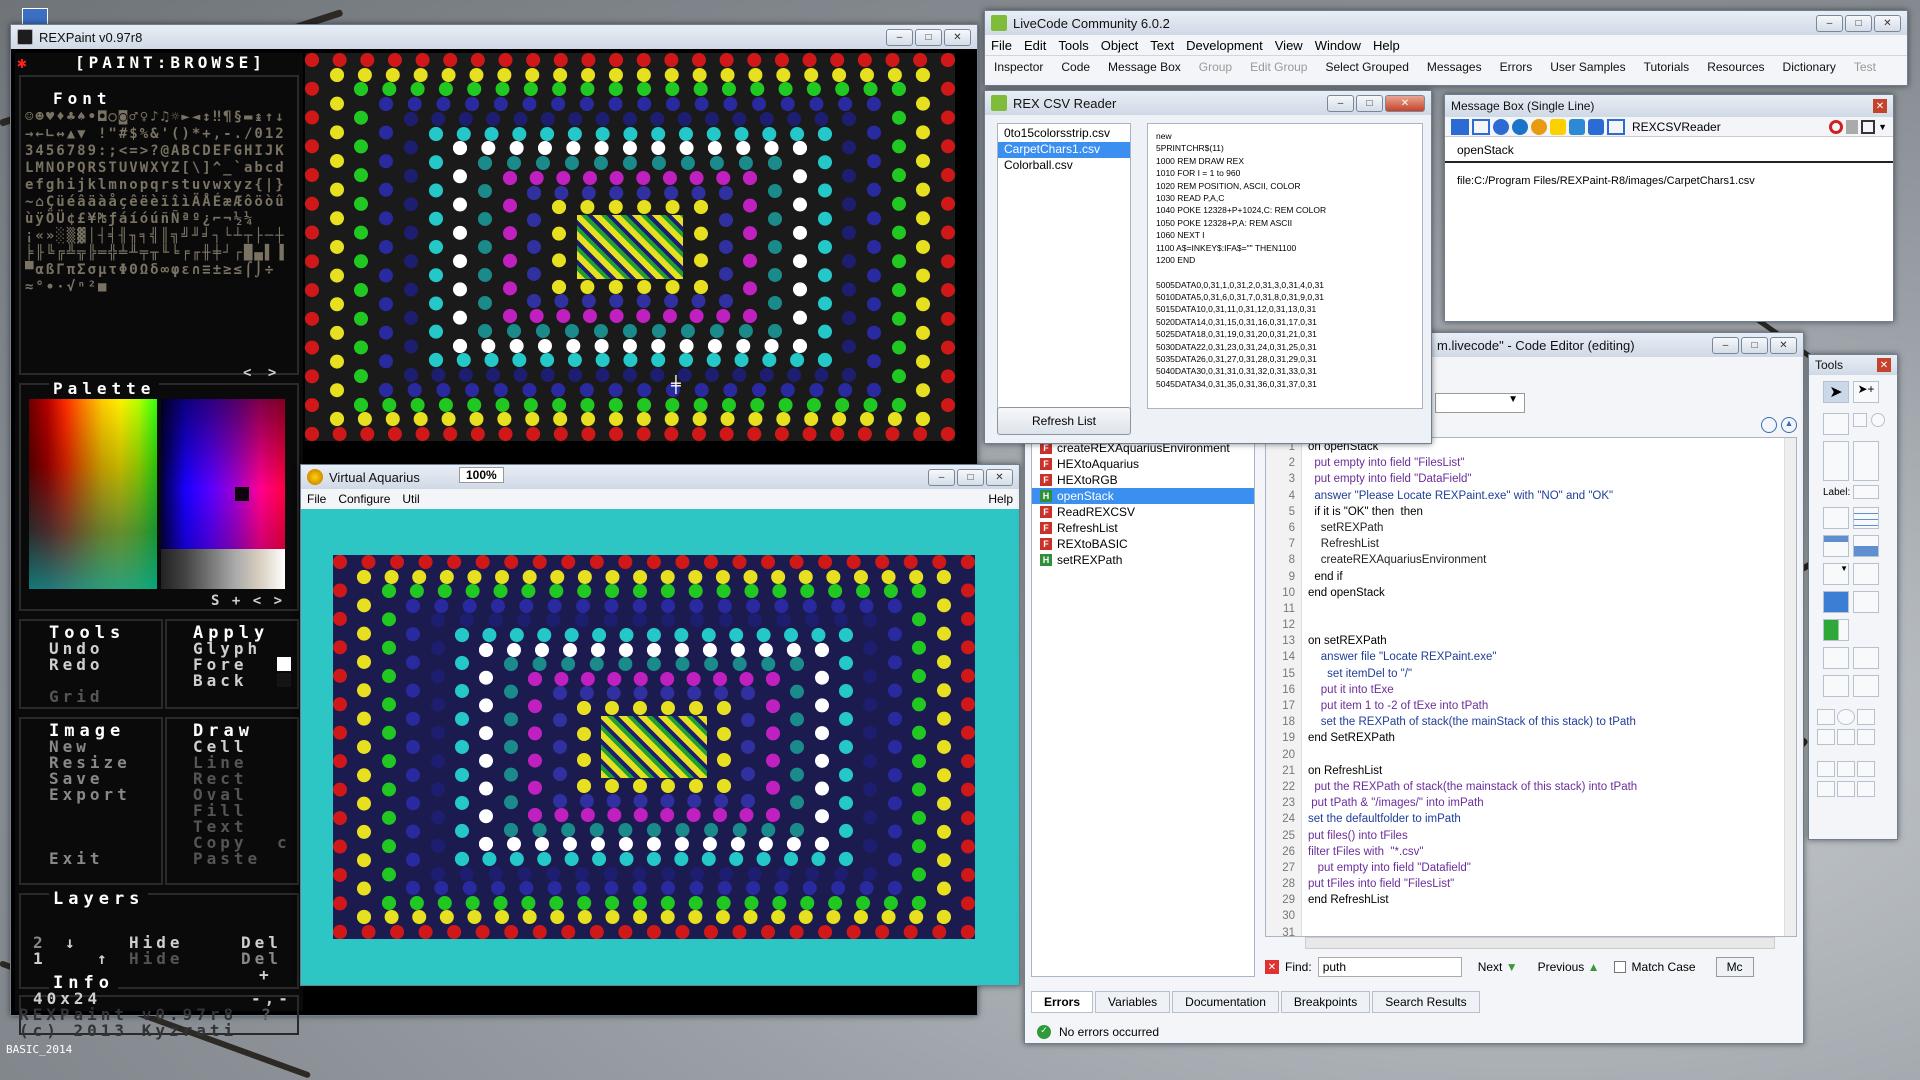 This screenshot has width=1920, height=1080. What do you see at coordinates (1389, 967) in the screenshot?
I see `find-input` at bounding box center [1389, 967].